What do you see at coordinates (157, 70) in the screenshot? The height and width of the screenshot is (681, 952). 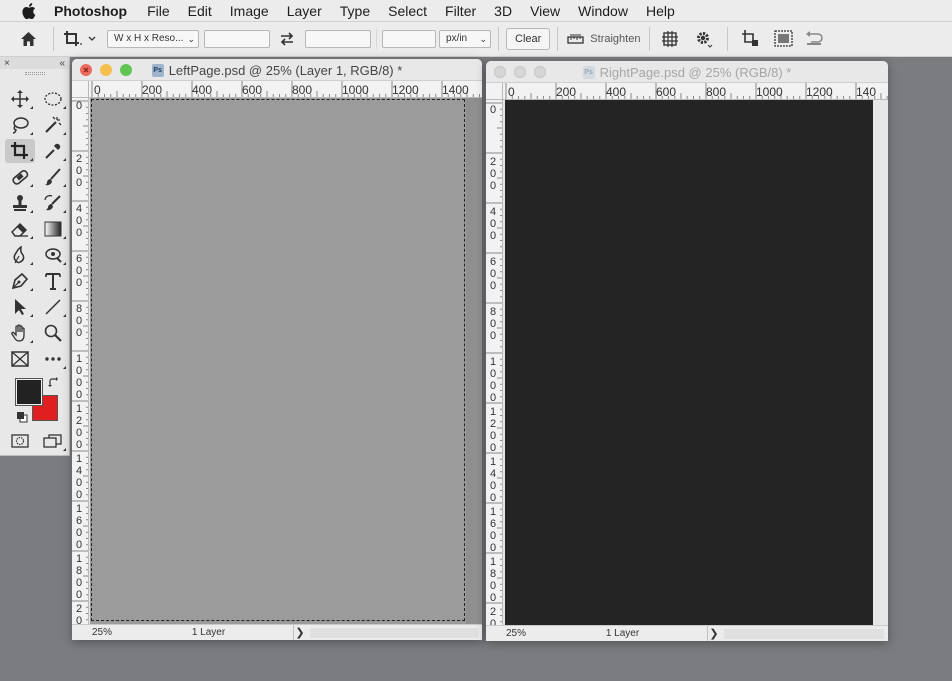 I see `psd-file-icon: Ps` at bounding box center [157, 70].